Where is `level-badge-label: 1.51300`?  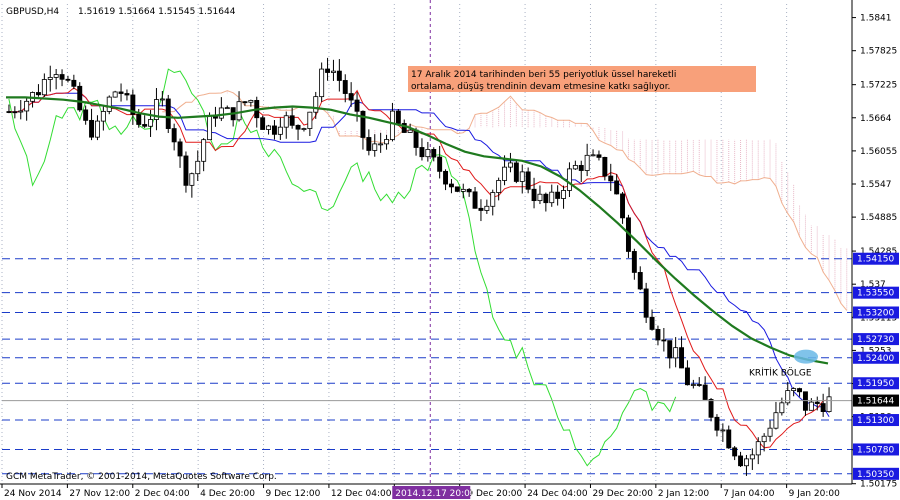 level-badge-label: 1.51300 is located at coordinates (875, 421).